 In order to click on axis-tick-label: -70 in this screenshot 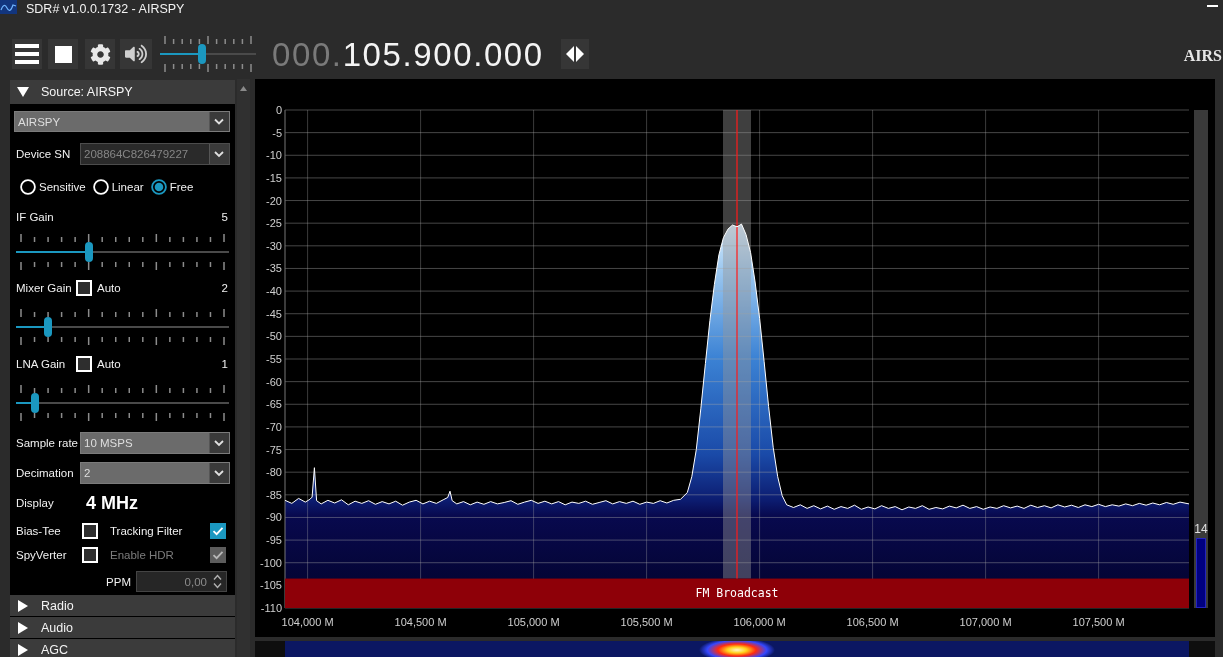, I will do `click(274, 426)`.